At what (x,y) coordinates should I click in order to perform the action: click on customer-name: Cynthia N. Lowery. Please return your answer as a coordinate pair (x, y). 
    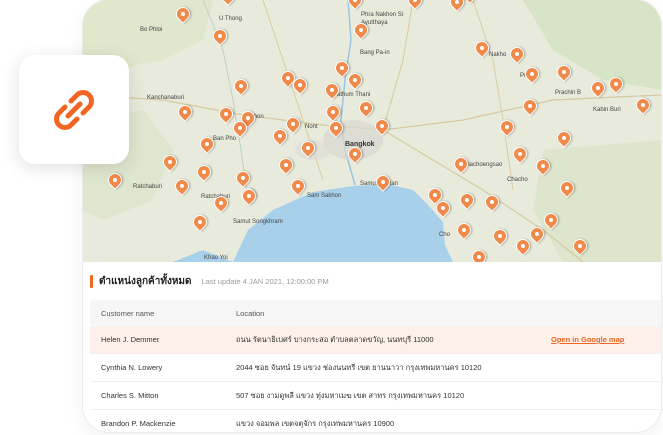
    Looking at the image, I should click on (132, 367).